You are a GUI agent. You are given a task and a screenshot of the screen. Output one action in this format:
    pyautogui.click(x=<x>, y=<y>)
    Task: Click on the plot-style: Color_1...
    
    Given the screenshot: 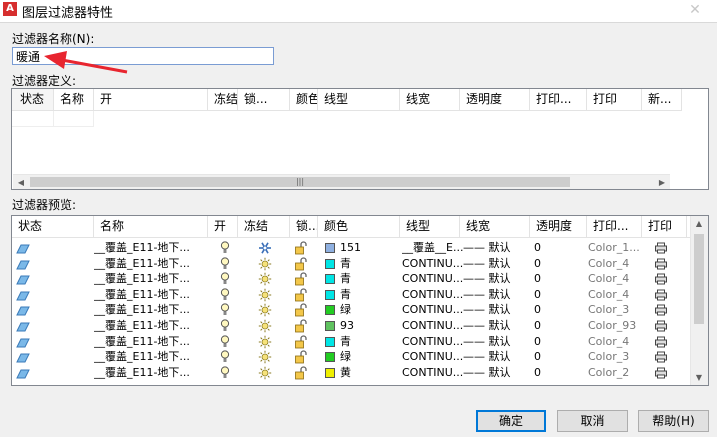 What is the action you would take?
    pyautogui.click(x=614, y=248)
    